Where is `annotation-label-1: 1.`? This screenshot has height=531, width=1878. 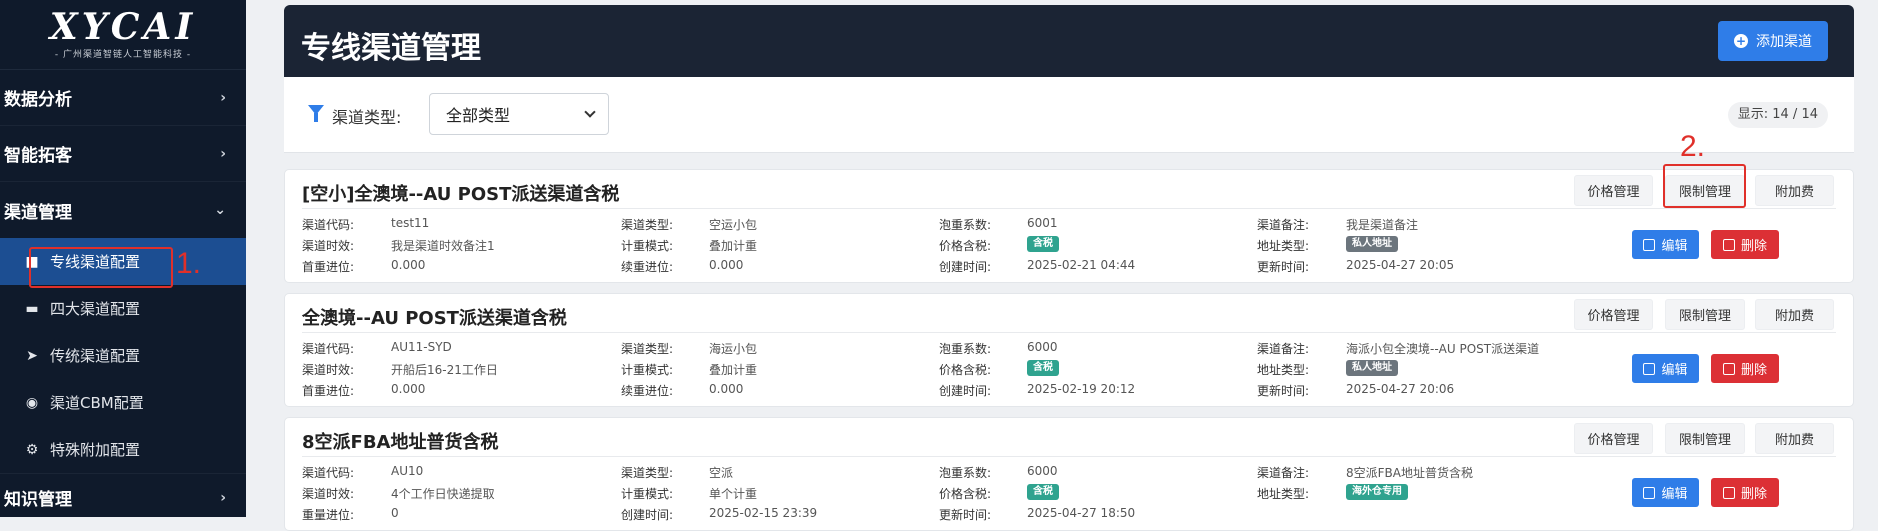
annotation-label-1: 1. is located at coordinates (189, 263).